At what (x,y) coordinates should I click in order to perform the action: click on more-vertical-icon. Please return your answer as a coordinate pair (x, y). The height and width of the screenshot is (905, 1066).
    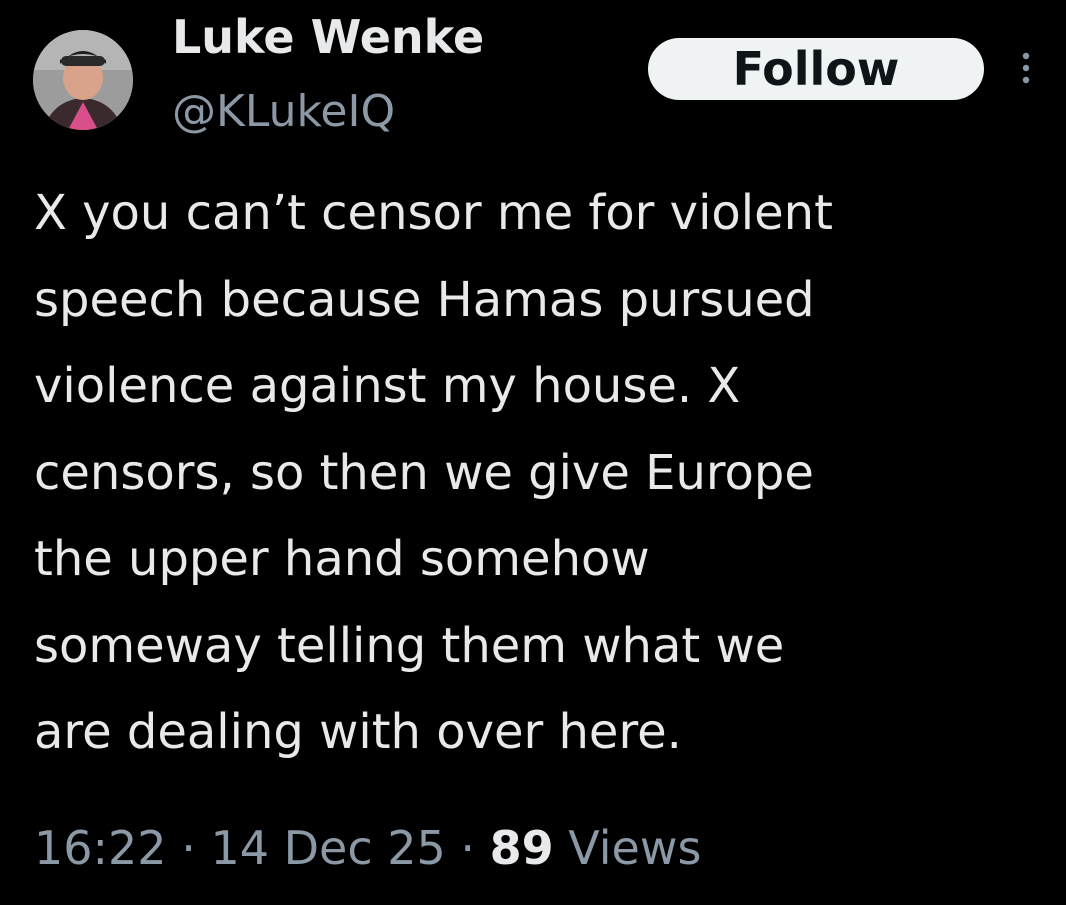
    Looking at the image, I should click on (1026, 68).